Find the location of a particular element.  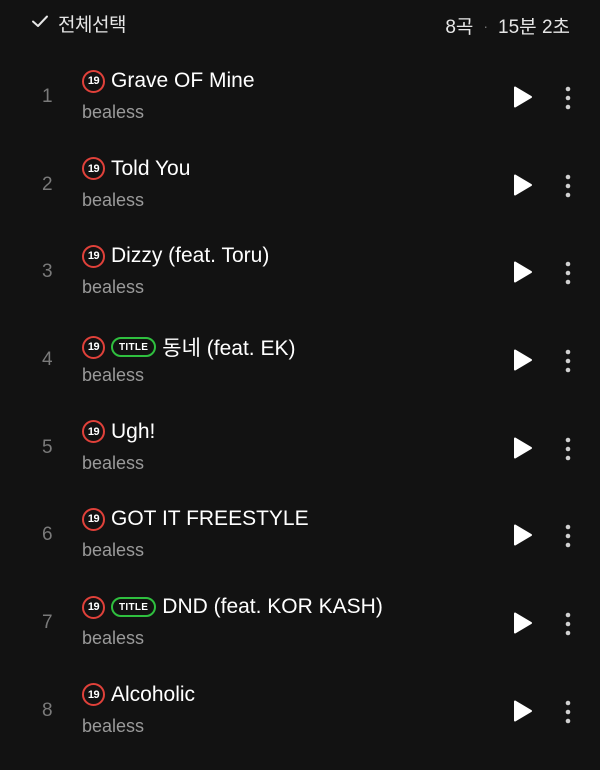

track-number: 8 is located at coordinates (47, 710).